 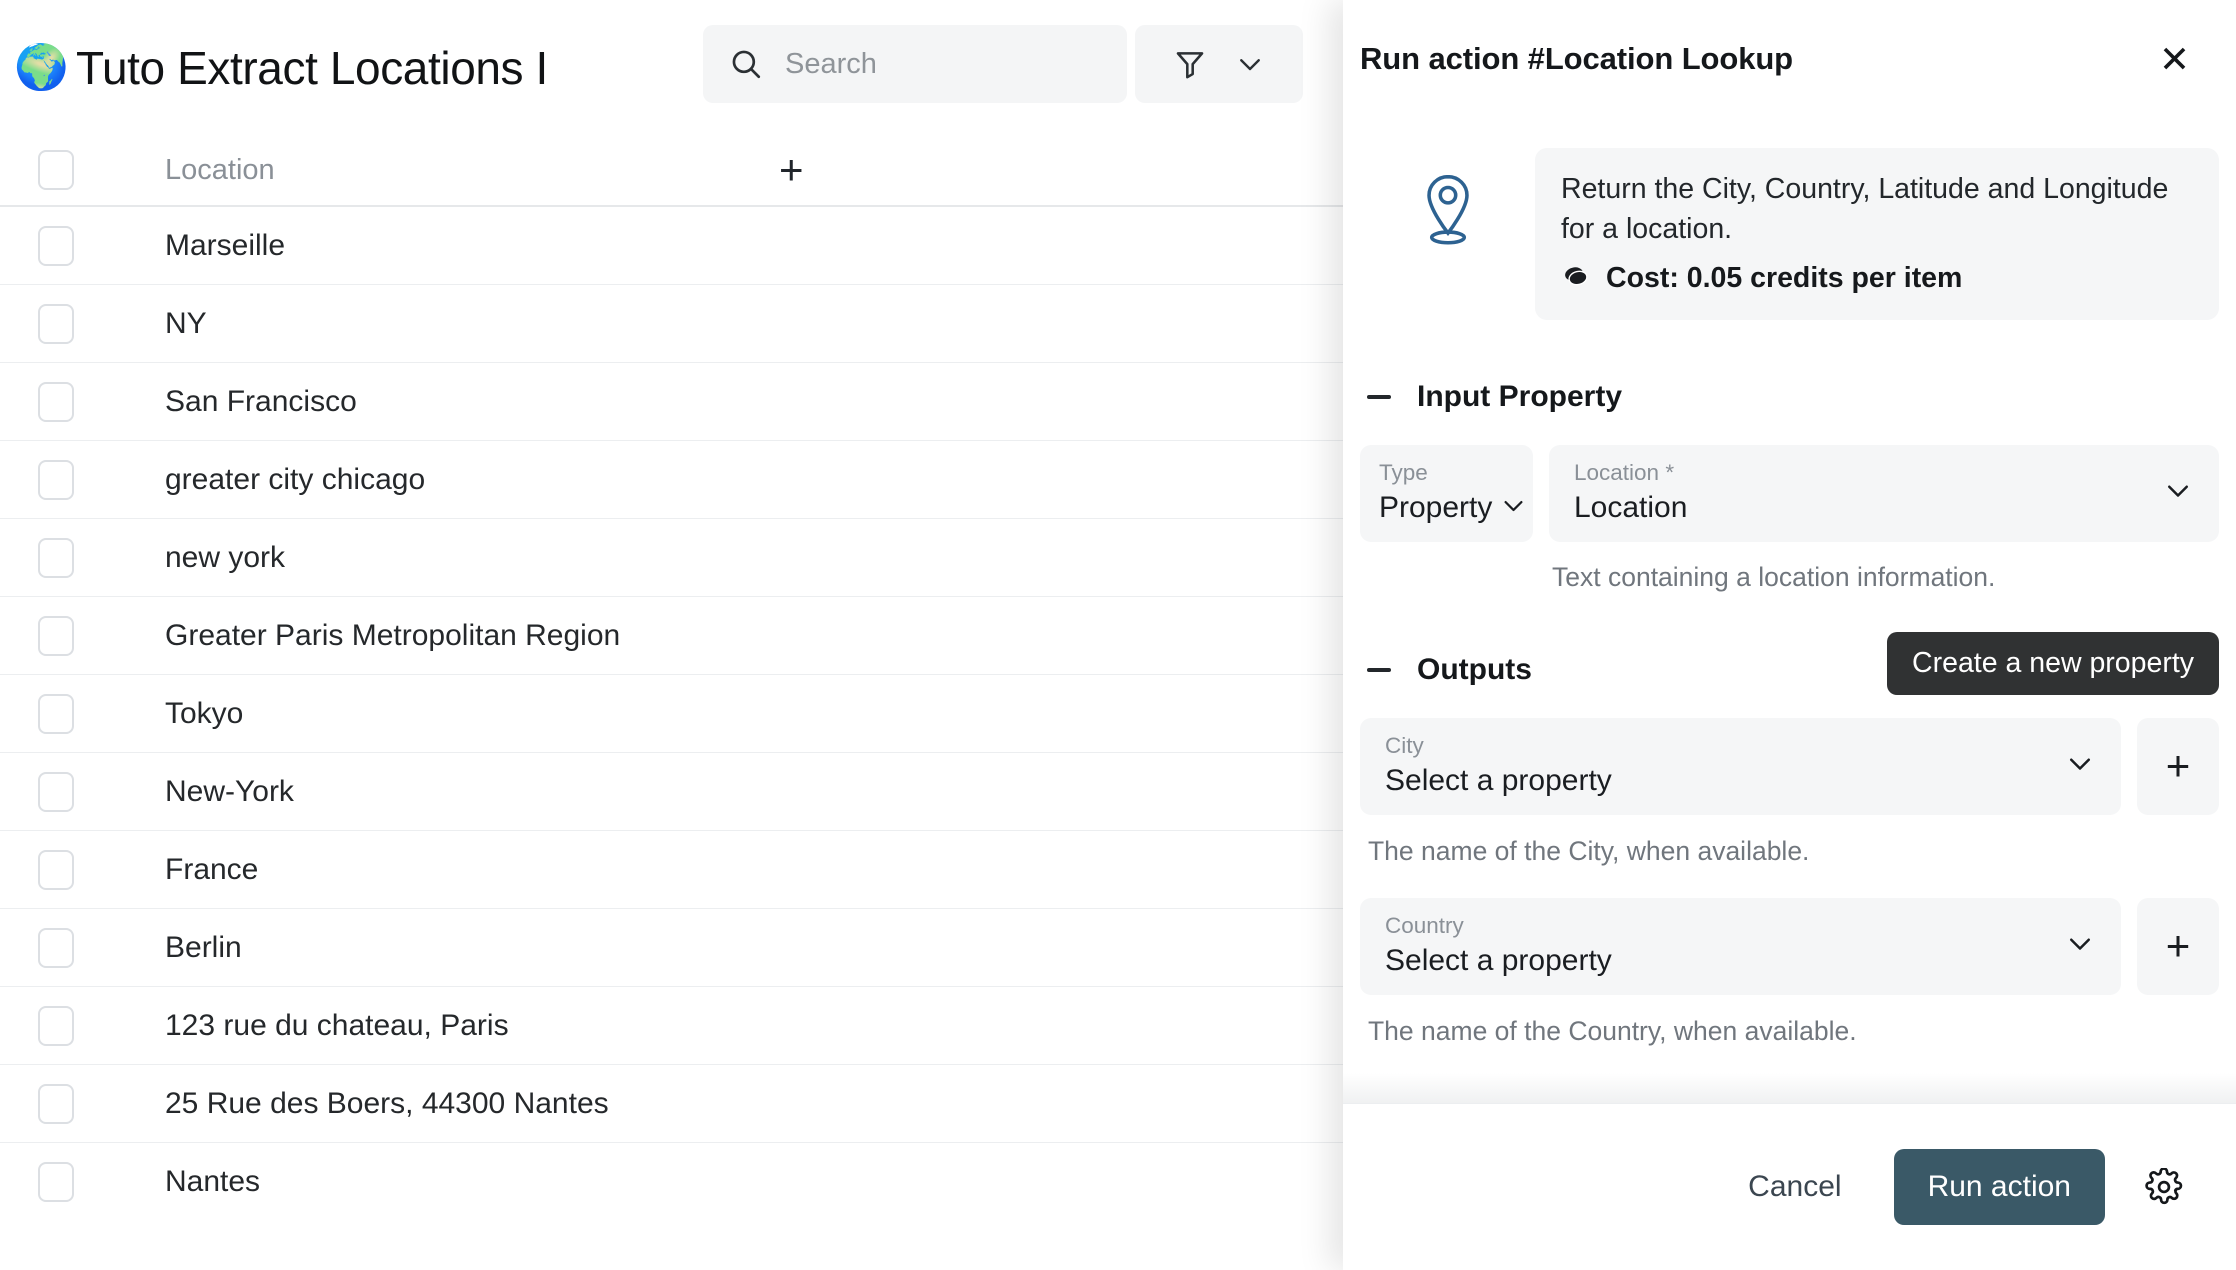 I want to click on column-header-location: Location, so click(x=193, y=170).